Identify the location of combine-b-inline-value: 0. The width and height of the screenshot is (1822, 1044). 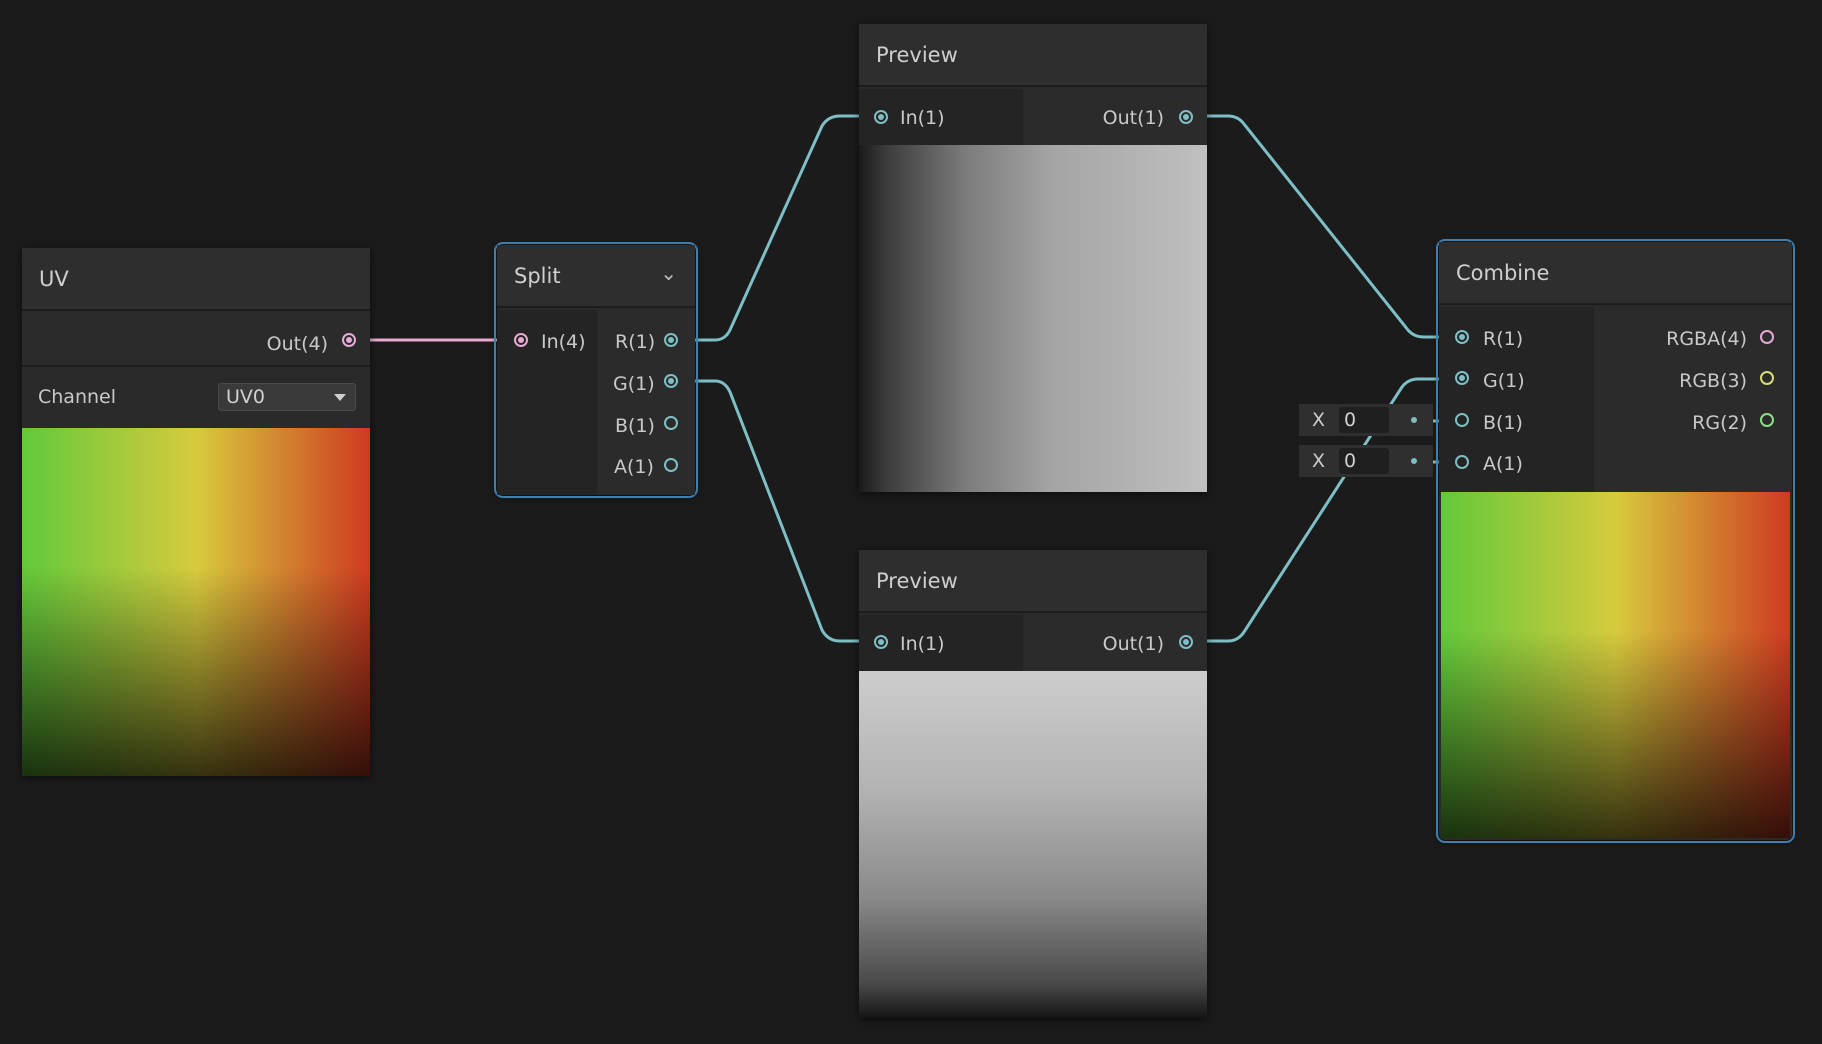
(1364, 420).